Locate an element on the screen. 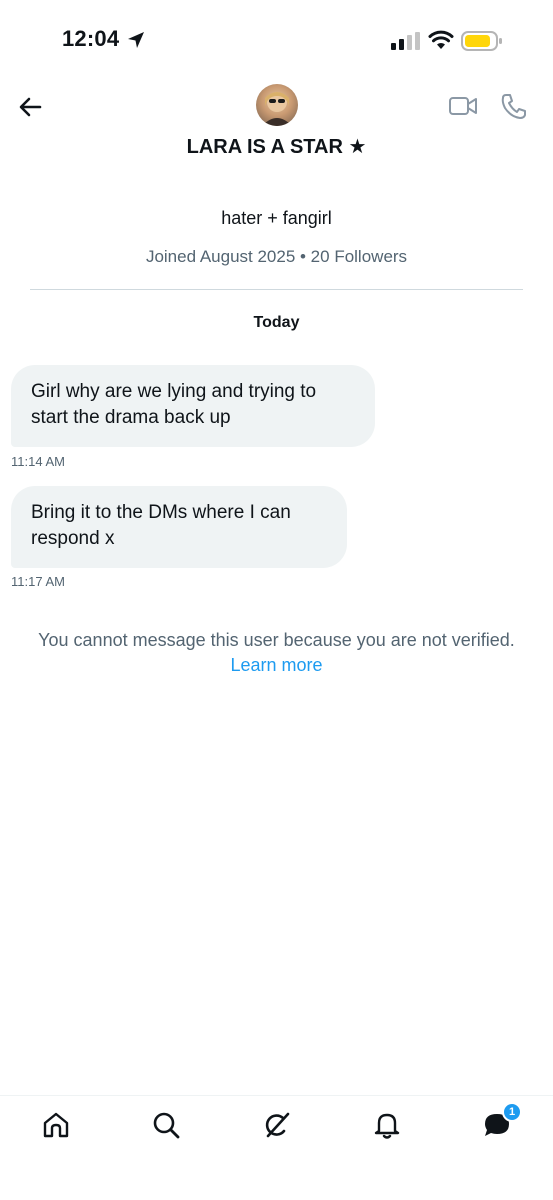  divider is located at coordinates (276, 289).